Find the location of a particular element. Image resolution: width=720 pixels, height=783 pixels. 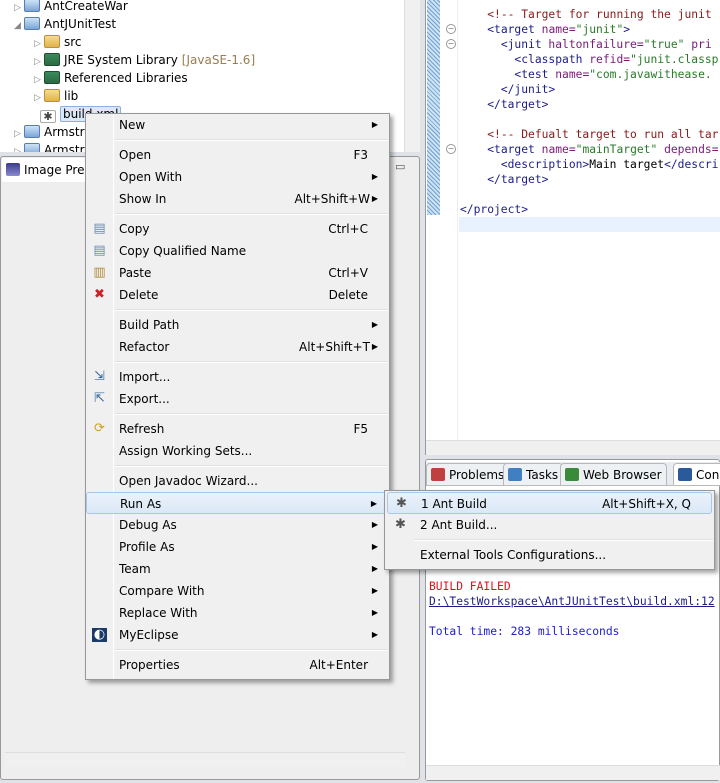

code-token-tag: </junit> is located at coordinates (528, 89).